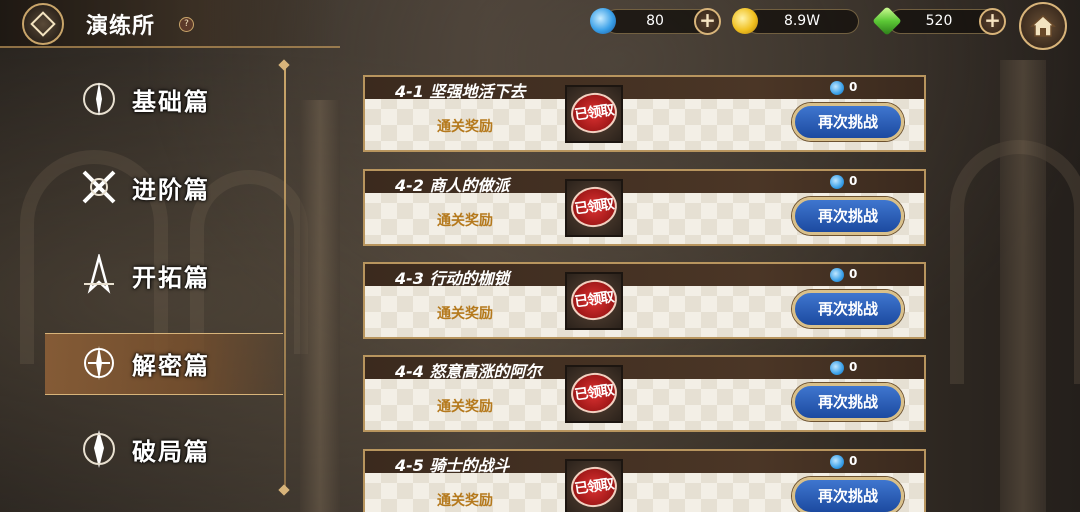 The width and height of the screenshot is (1080, 512). Describe the element at coordinates (284, 65) in the screenshot. I see `divider-top-ornament` at that location.